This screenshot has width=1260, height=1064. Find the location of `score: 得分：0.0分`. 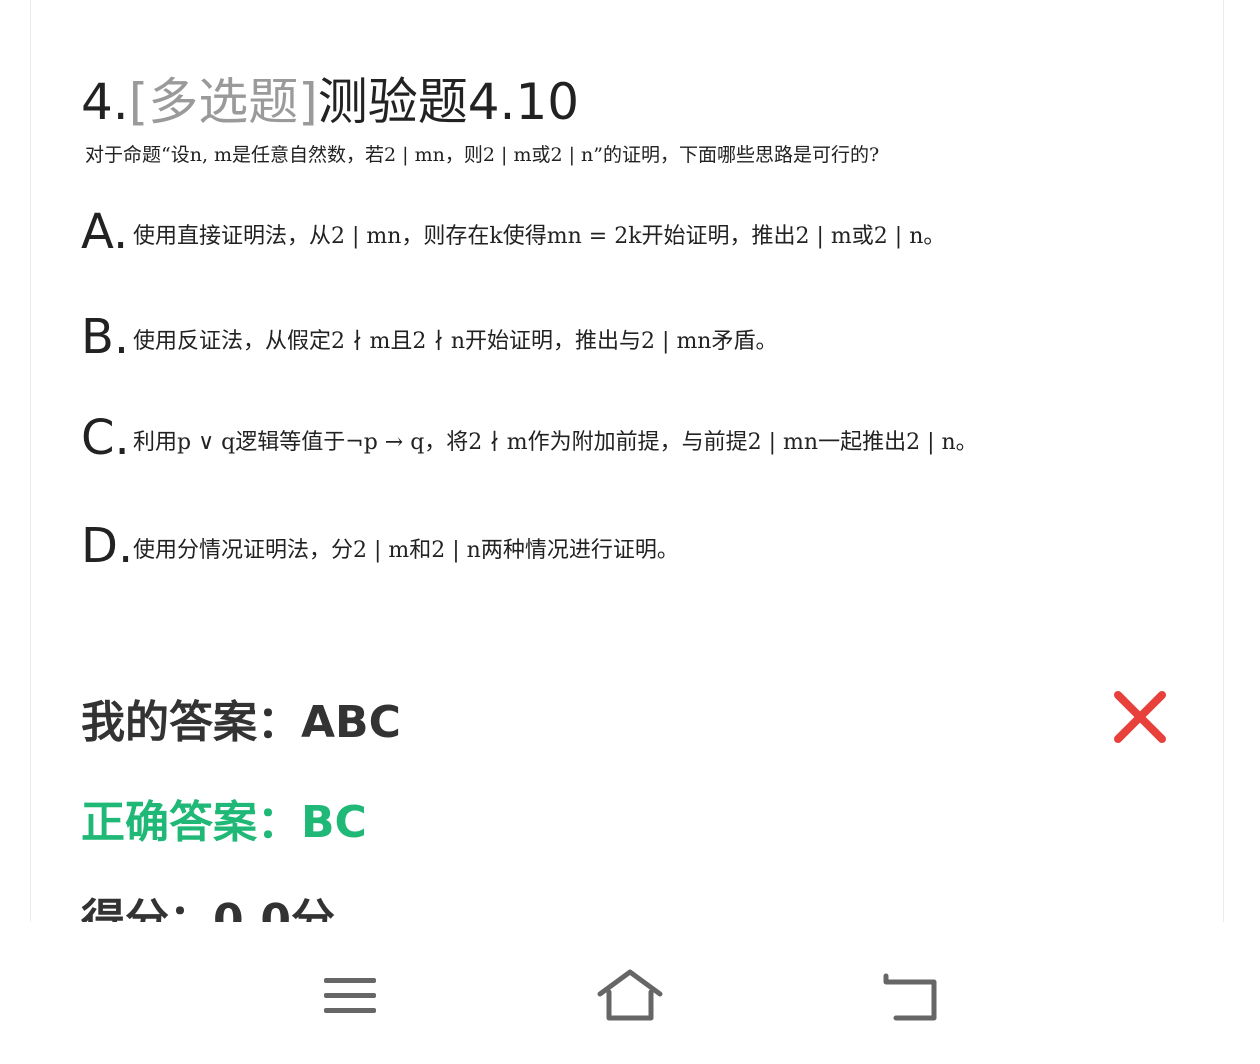

score: 得分：0.0分 is located at coordinates (208, 908).